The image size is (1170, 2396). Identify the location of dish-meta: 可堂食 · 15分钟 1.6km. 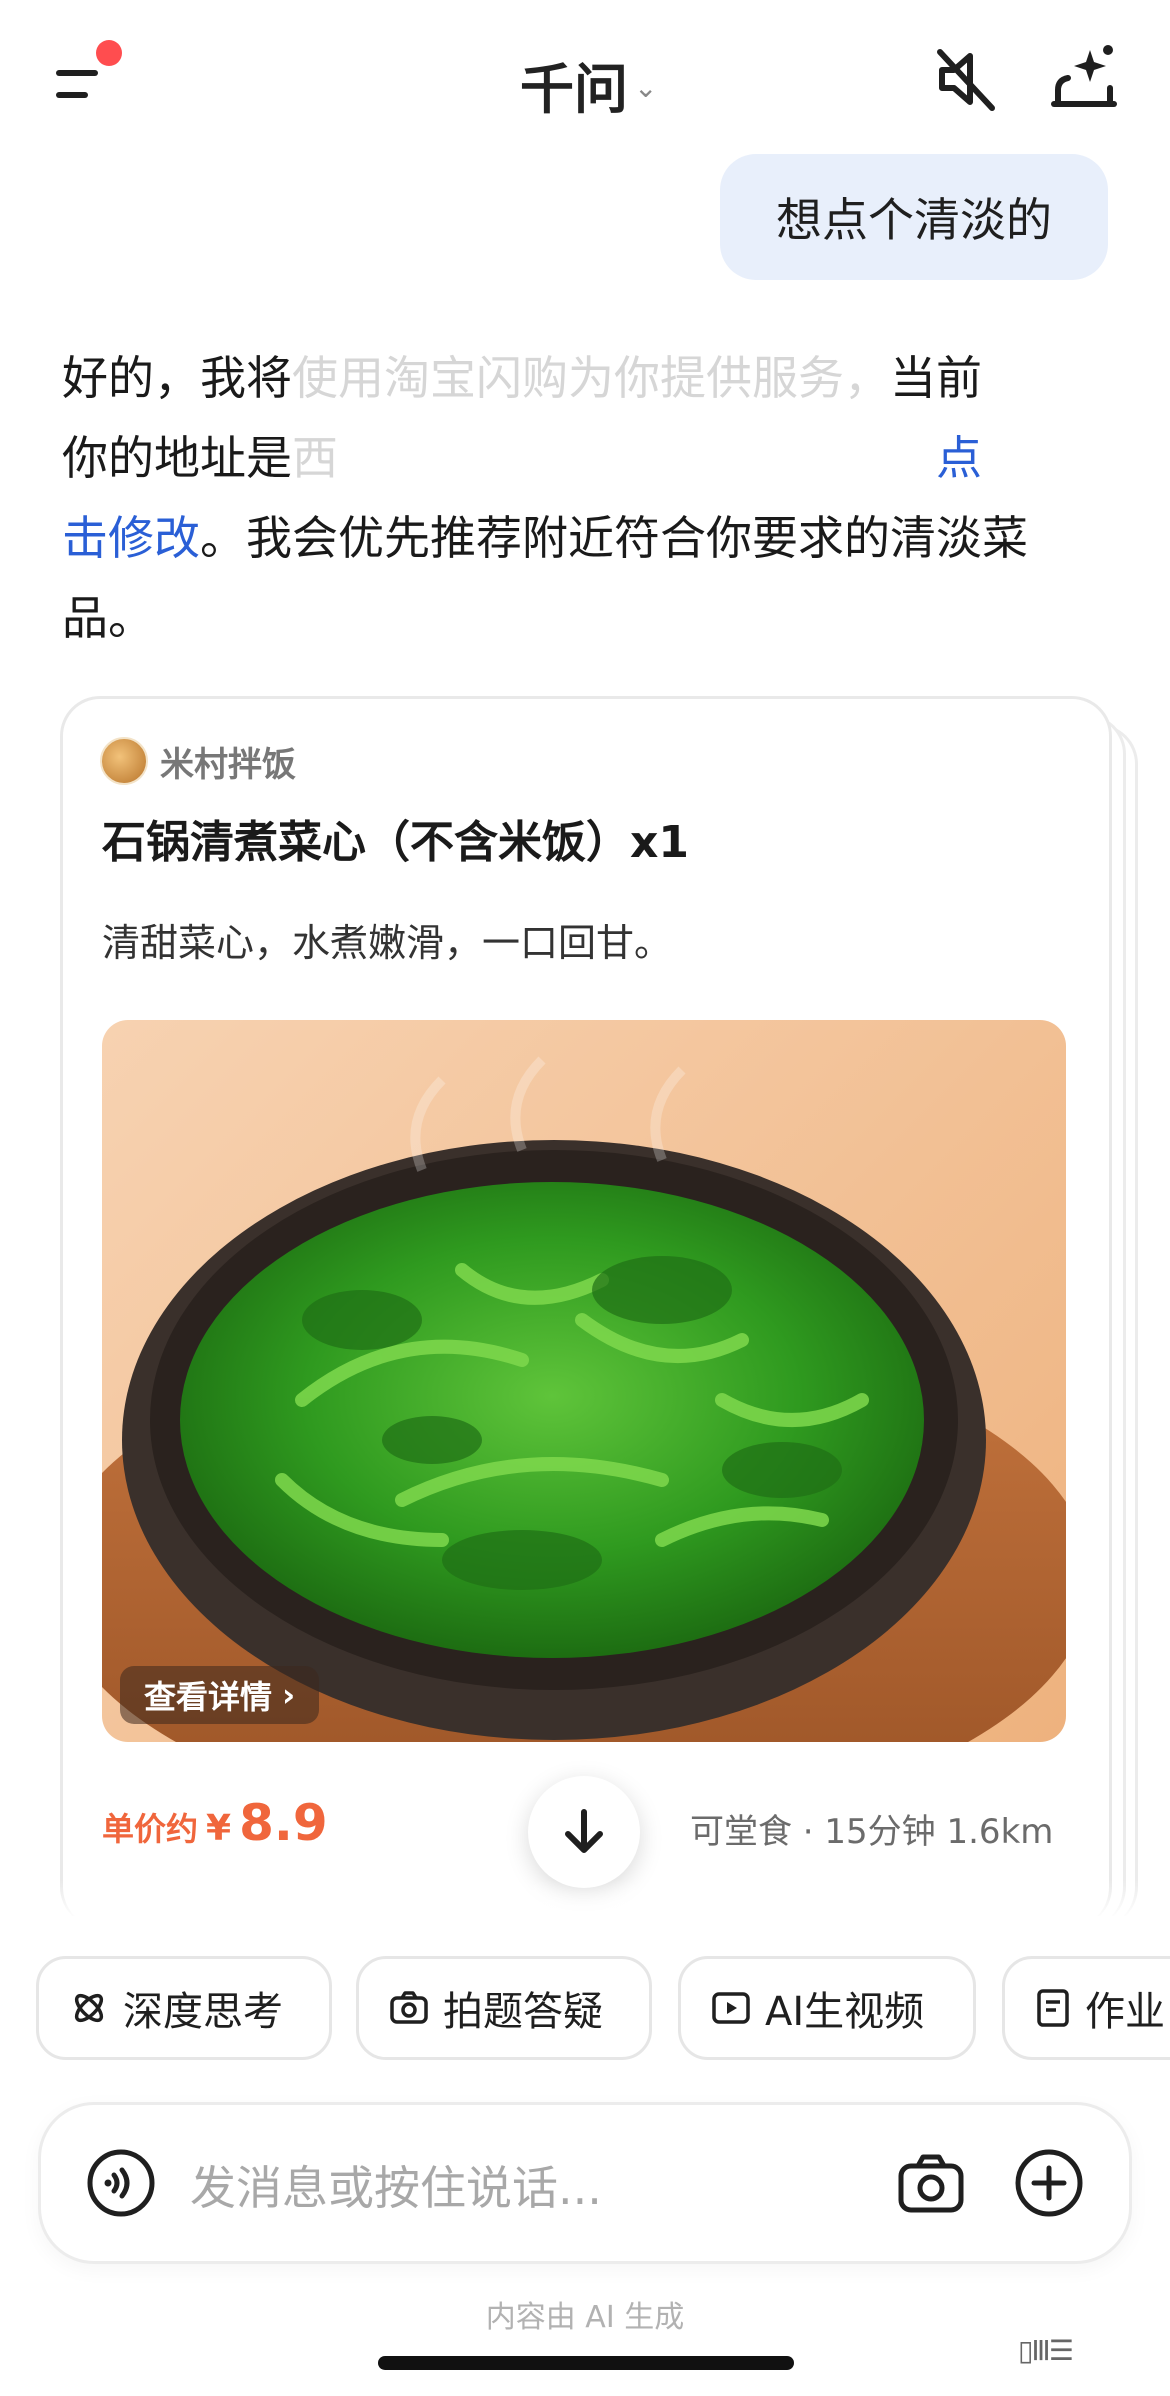
(872, 1832).